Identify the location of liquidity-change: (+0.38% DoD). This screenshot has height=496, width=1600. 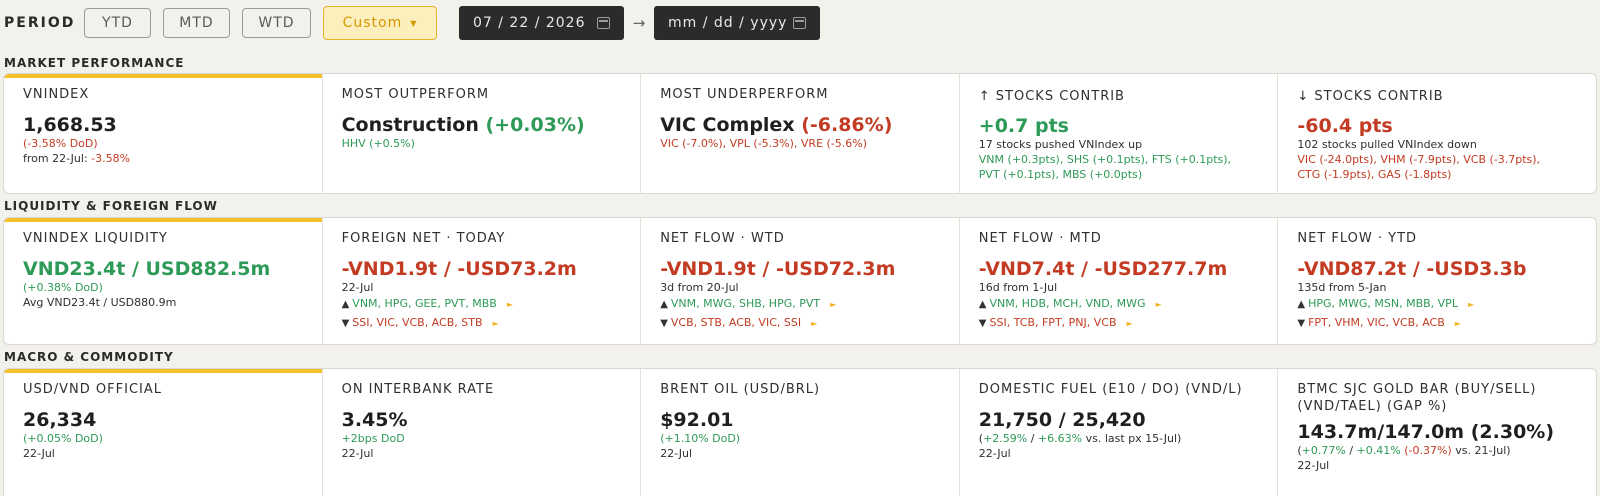
(63, 287).